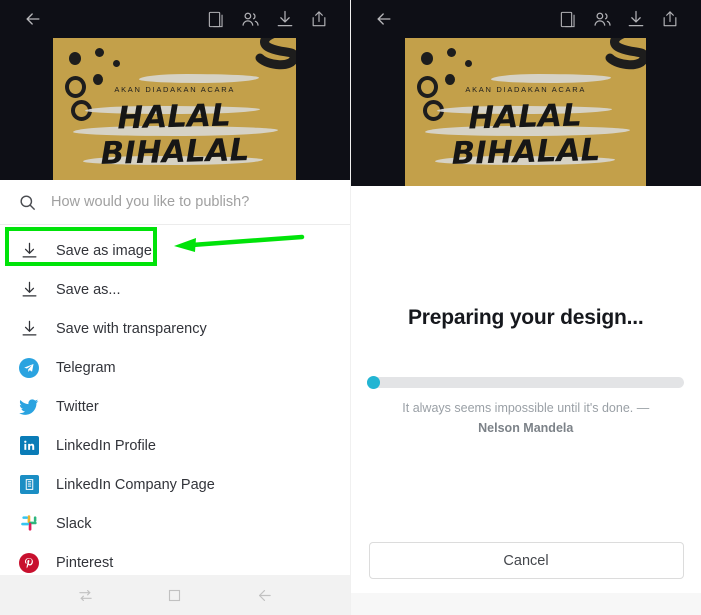  I want to click on pinterest-icon, so click(29, 563).